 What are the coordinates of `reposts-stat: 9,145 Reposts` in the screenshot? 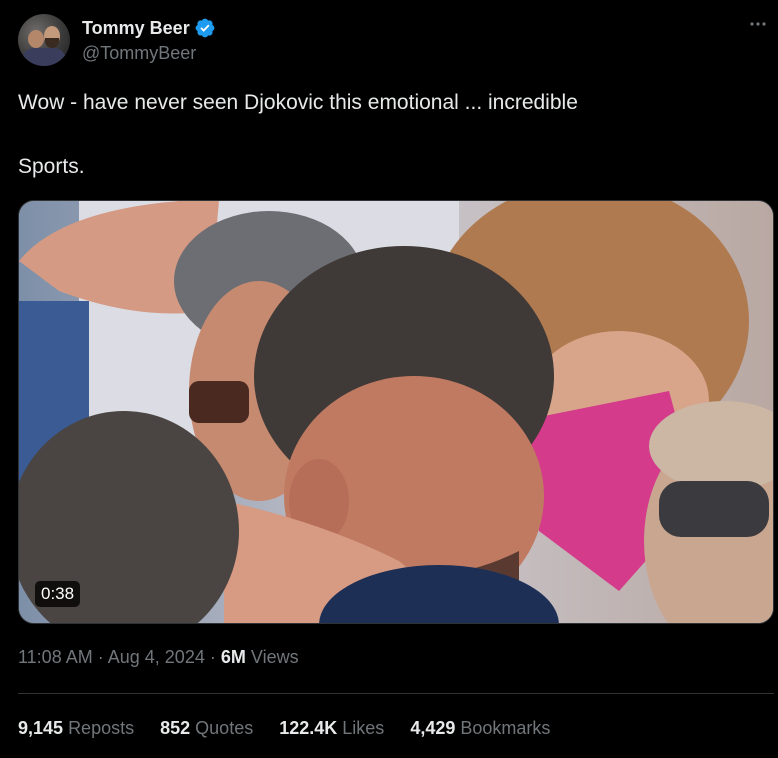 It's located at (76, 728).